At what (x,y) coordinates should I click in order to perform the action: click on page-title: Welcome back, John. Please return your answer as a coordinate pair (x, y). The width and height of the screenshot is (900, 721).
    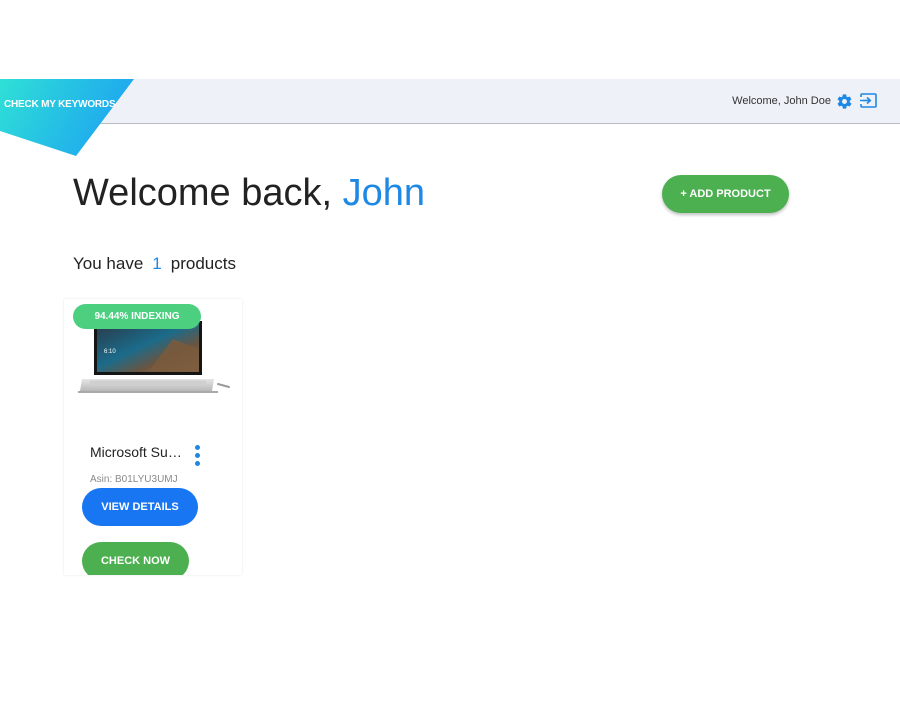
    Looking at the image, I should click on (249, 193).